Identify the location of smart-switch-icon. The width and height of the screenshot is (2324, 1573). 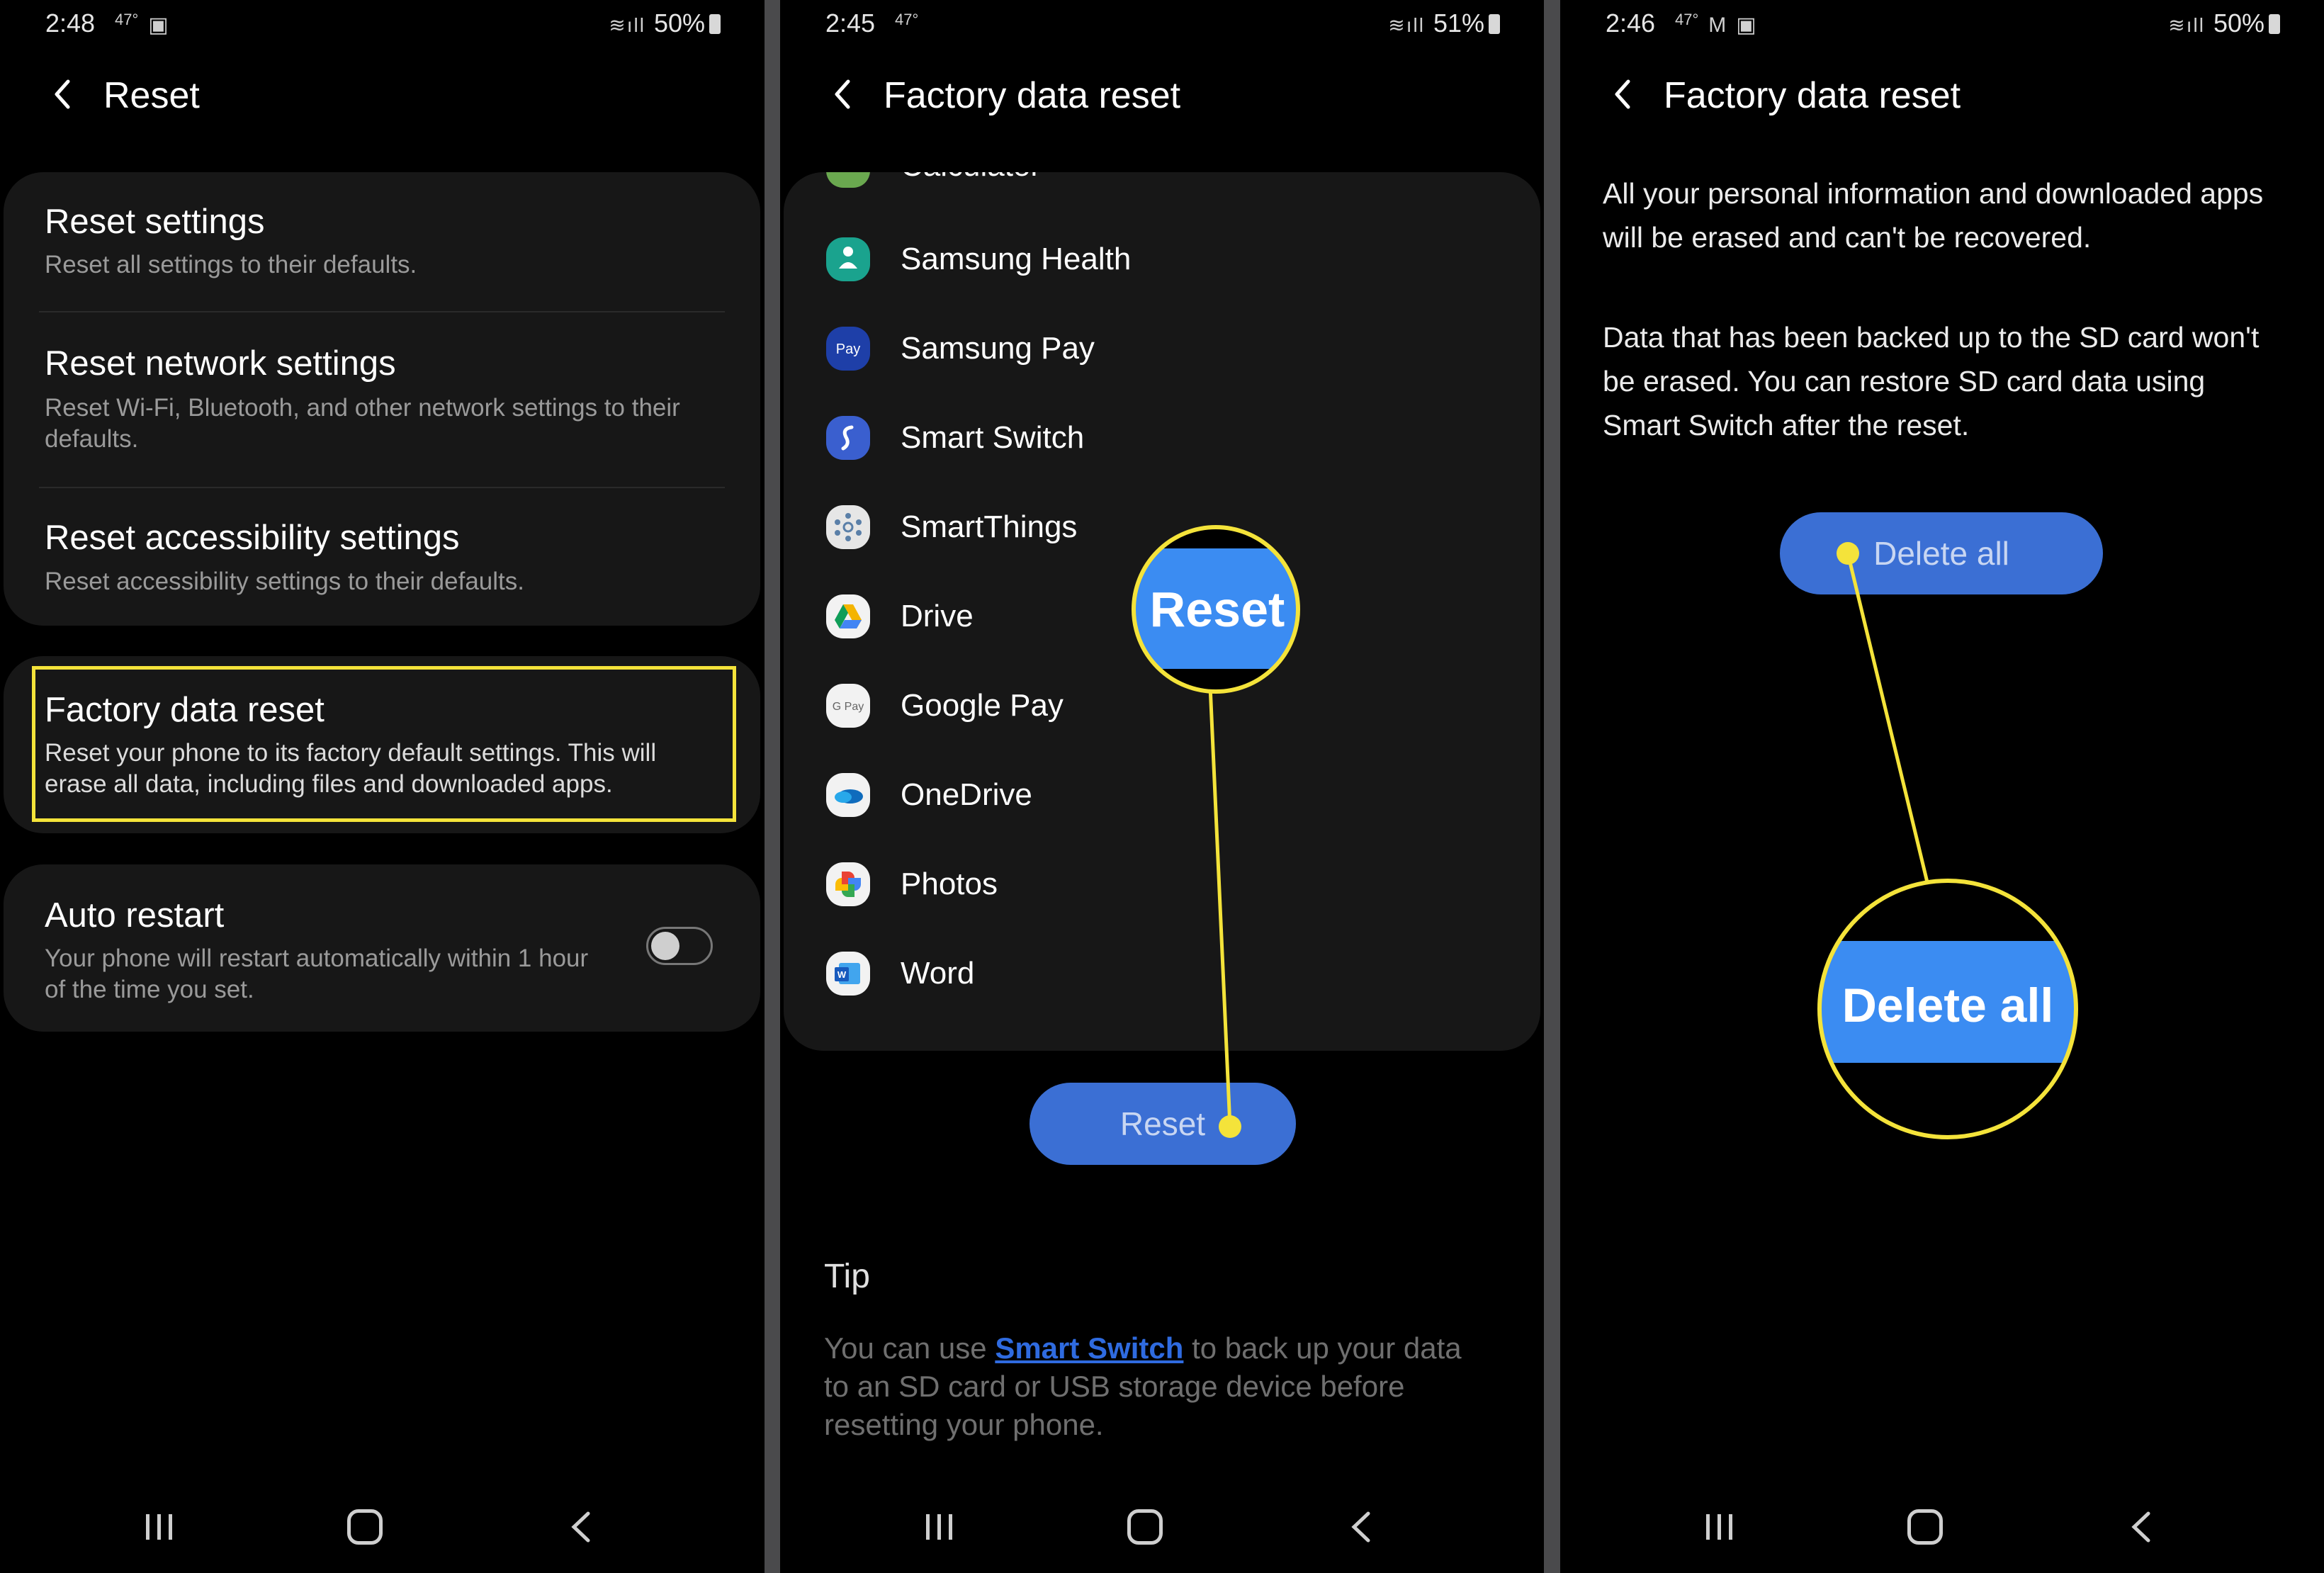
(848, 438).